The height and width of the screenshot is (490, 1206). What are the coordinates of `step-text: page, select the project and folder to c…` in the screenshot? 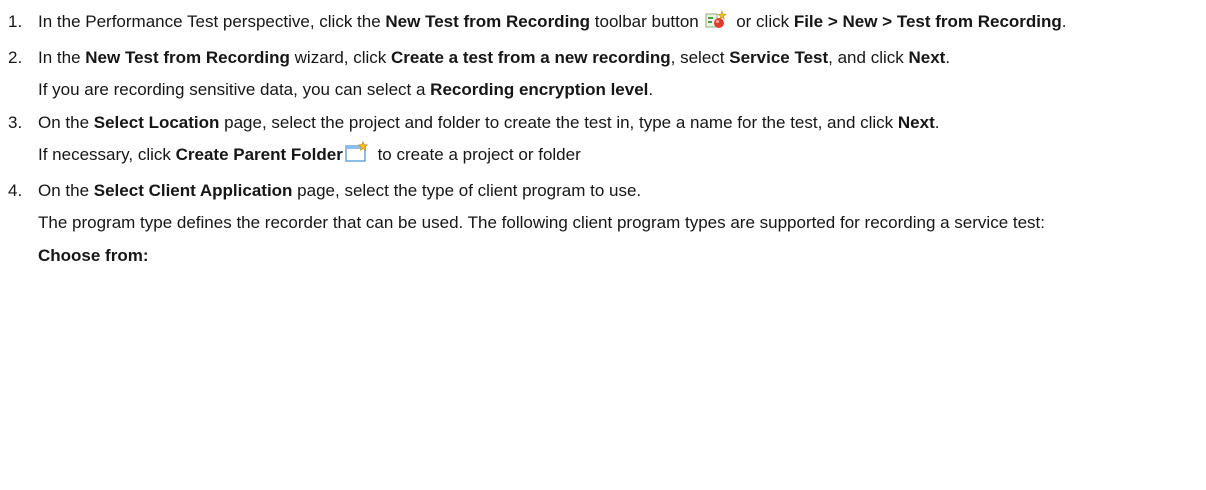 It's located at (558, 122).